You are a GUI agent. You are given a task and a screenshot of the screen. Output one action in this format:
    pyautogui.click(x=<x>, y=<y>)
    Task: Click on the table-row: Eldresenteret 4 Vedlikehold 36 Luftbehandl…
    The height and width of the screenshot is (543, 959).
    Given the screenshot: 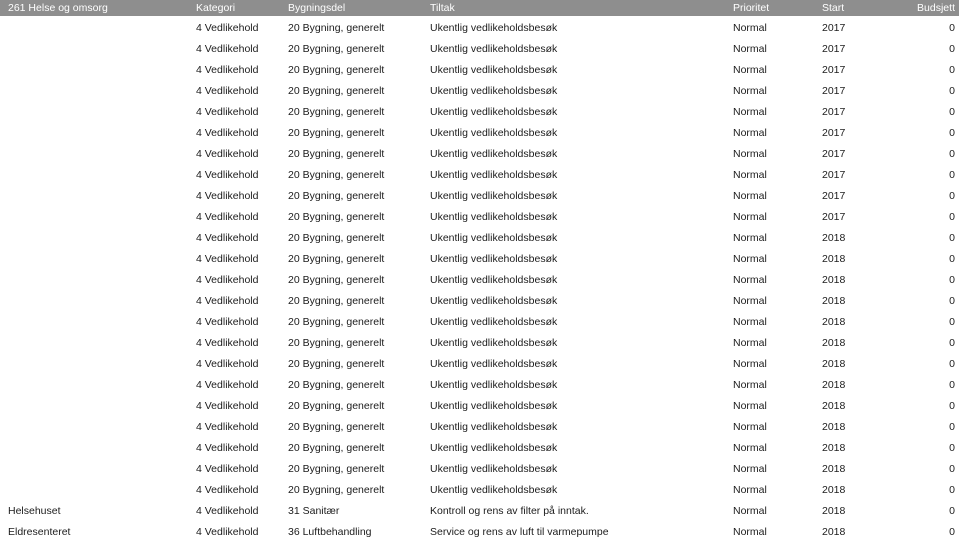 What is the action you would take?
    pyautogui.click(x=479, y=532)
    